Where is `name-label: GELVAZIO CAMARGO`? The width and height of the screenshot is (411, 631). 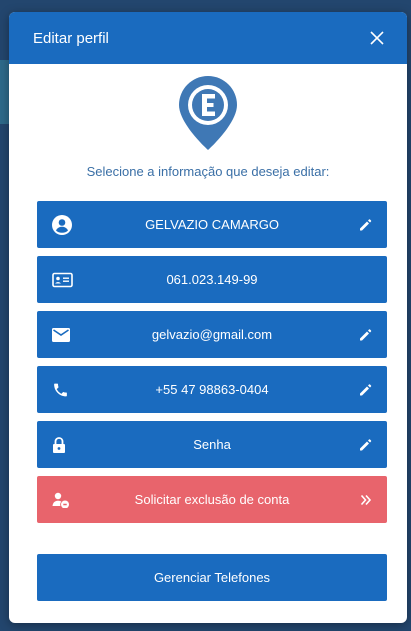 name-label: GELVAZIO CAMARGO is located at coordinates (212, 224).